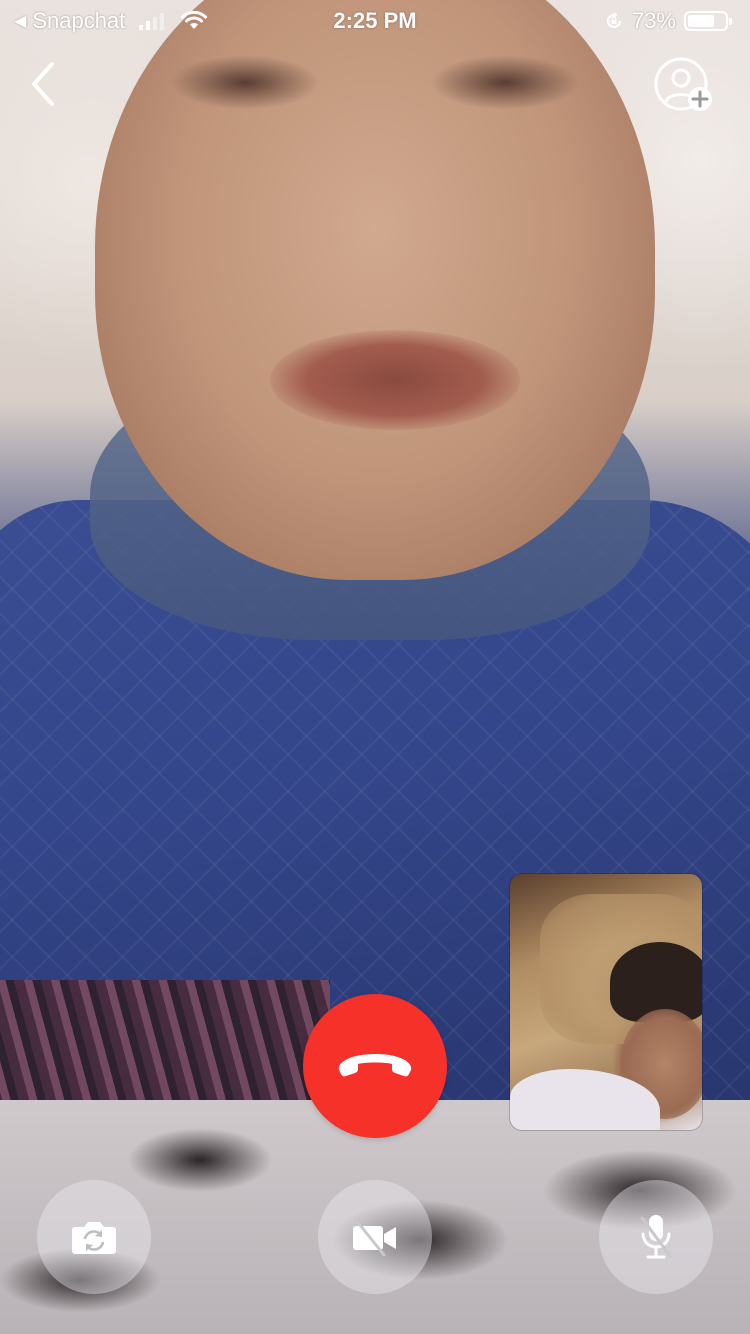 This screenshot has width=750, height=1334. I want to click on add-friend-icon, so click(683, 84).